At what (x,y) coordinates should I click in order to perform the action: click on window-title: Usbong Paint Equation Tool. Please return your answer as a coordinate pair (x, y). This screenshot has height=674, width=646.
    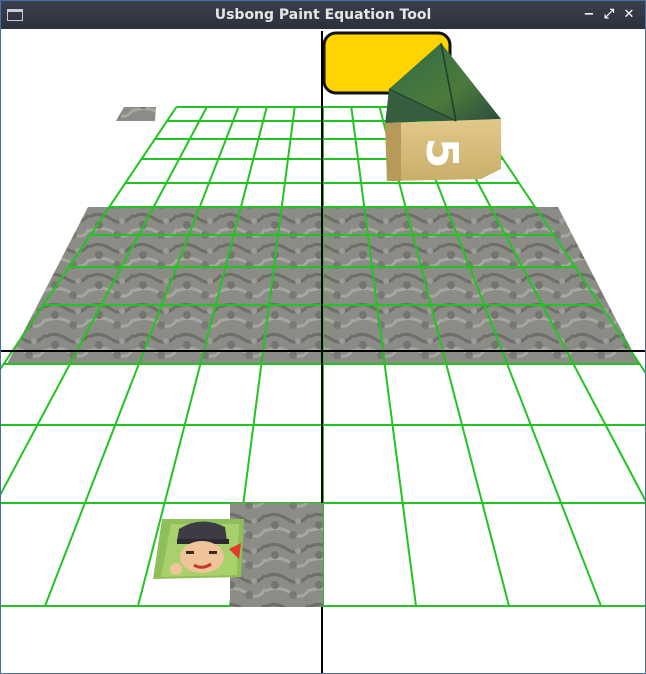
    Looking at the image, I should click on (323, 15).